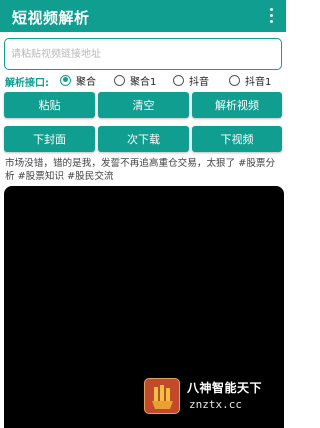 The height and width of the screenshot is (428, 320). Describe the element at coordinates (237, 105) in the screenshot. I see `parse-video-button: 解析视频` at that location.